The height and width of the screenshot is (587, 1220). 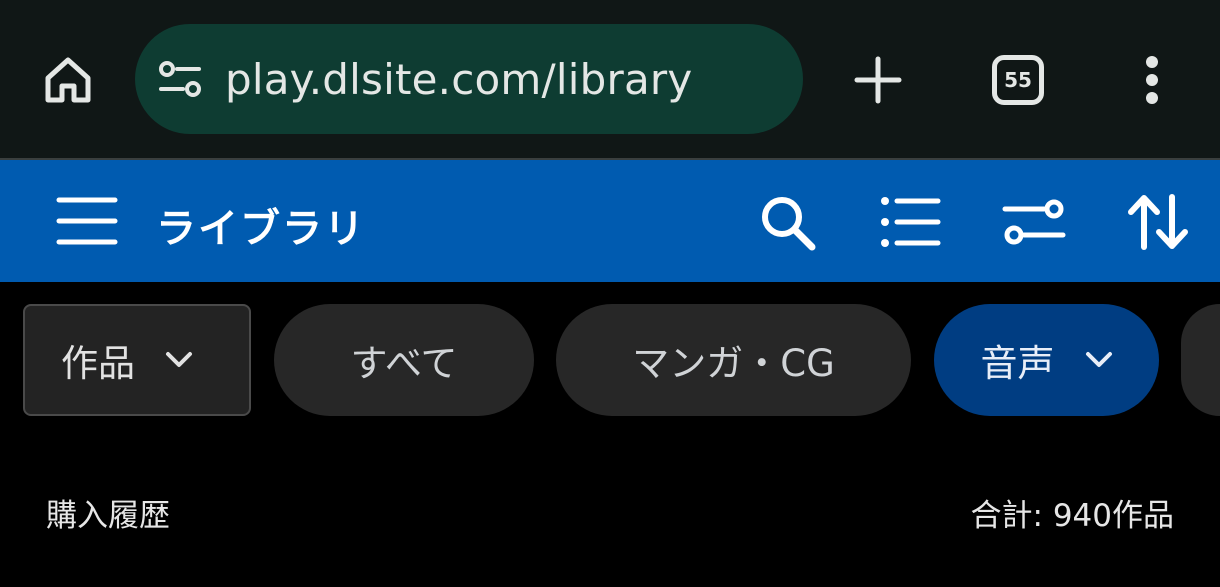 I want to click on chip-voice: 音声, so click(x=1046, y=360).